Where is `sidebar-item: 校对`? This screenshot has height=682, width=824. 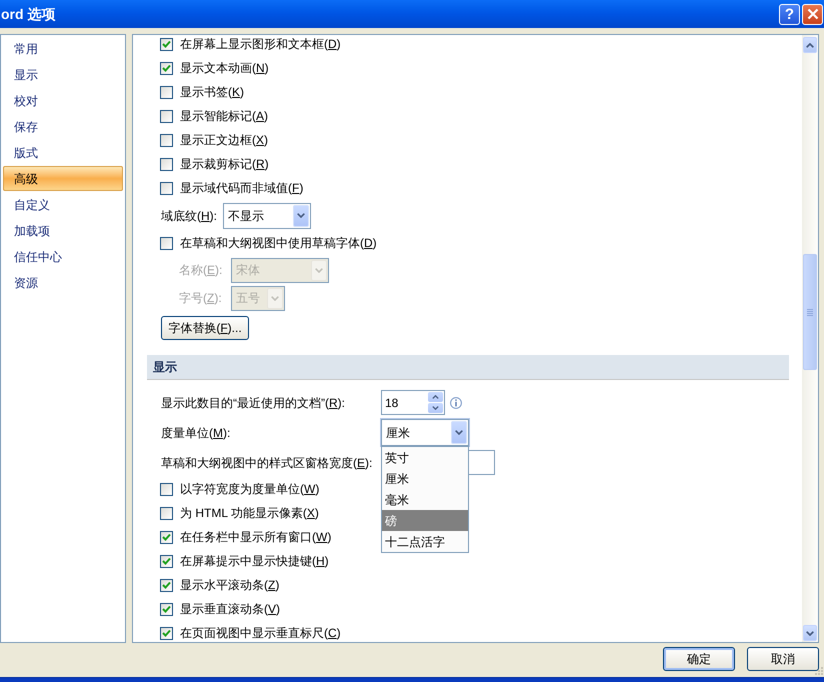
sidebar-item: 校对 is located at coordinates (63, 100).